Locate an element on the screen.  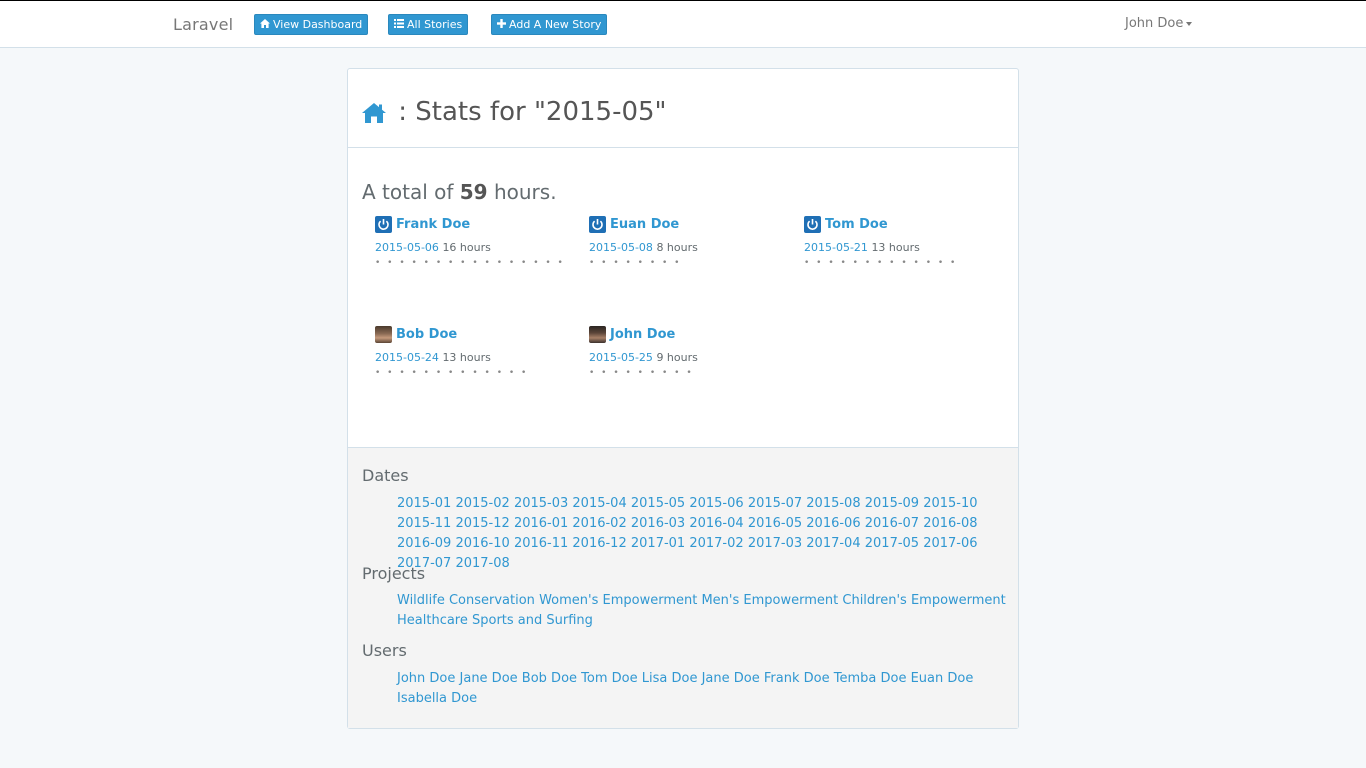
date-link: 2015-10 is located at coordinates (950, 503).